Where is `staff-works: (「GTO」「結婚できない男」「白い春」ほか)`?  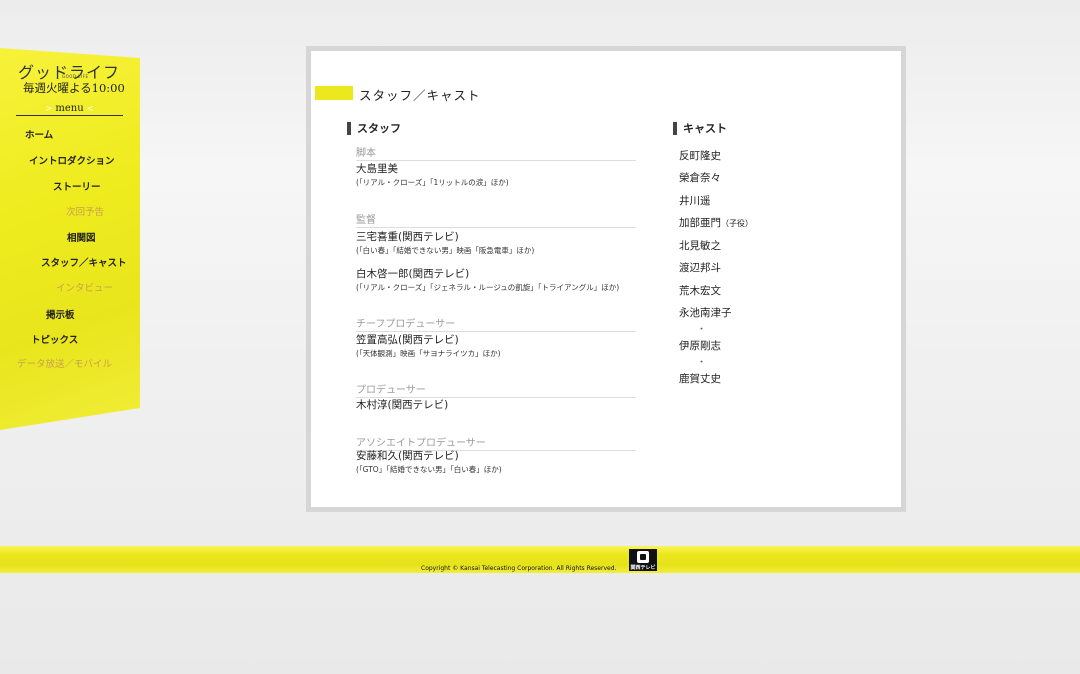
staff-works: (「GTO」「結婚できない男」「白い春」ほか) is located at coordinates (429, 469).